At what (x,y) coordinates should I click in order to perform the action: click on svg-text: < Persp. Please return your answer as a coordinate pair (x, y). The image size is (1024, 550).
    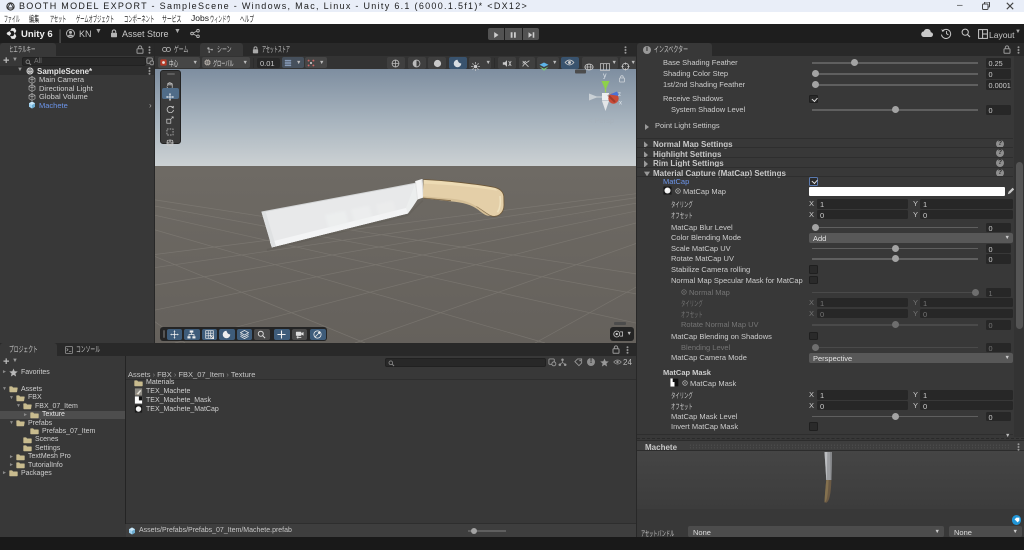
    Looking at the image, I should click on (601, 120).